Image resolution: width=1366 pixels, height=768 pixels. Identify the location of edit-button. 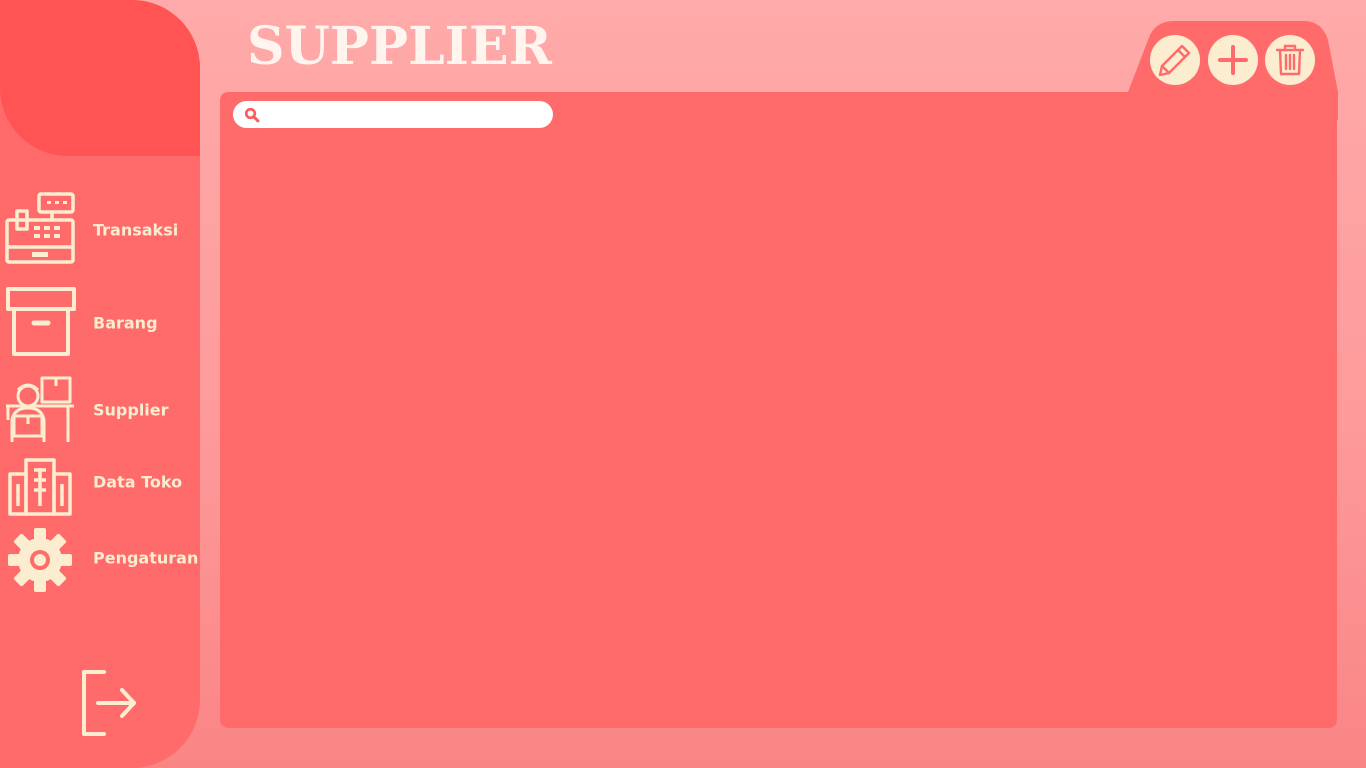
(1175, 60).